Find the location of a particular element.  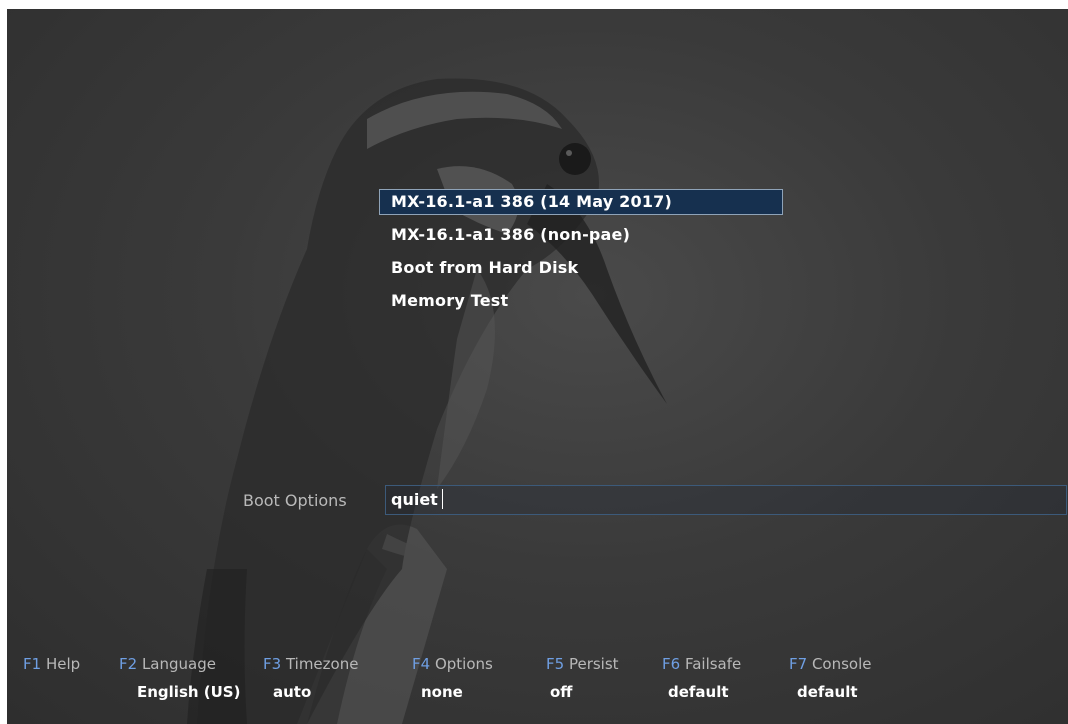

fkey-f5-key: F5 is located at coordinates (555, 664).